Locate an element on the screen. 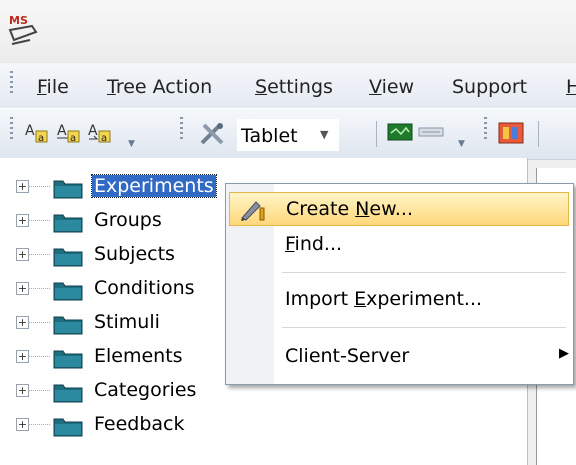 Image resolution: width=576 pixels, height=465 pixels. sort-group-icon: A a is located at coordinates (69, 133).